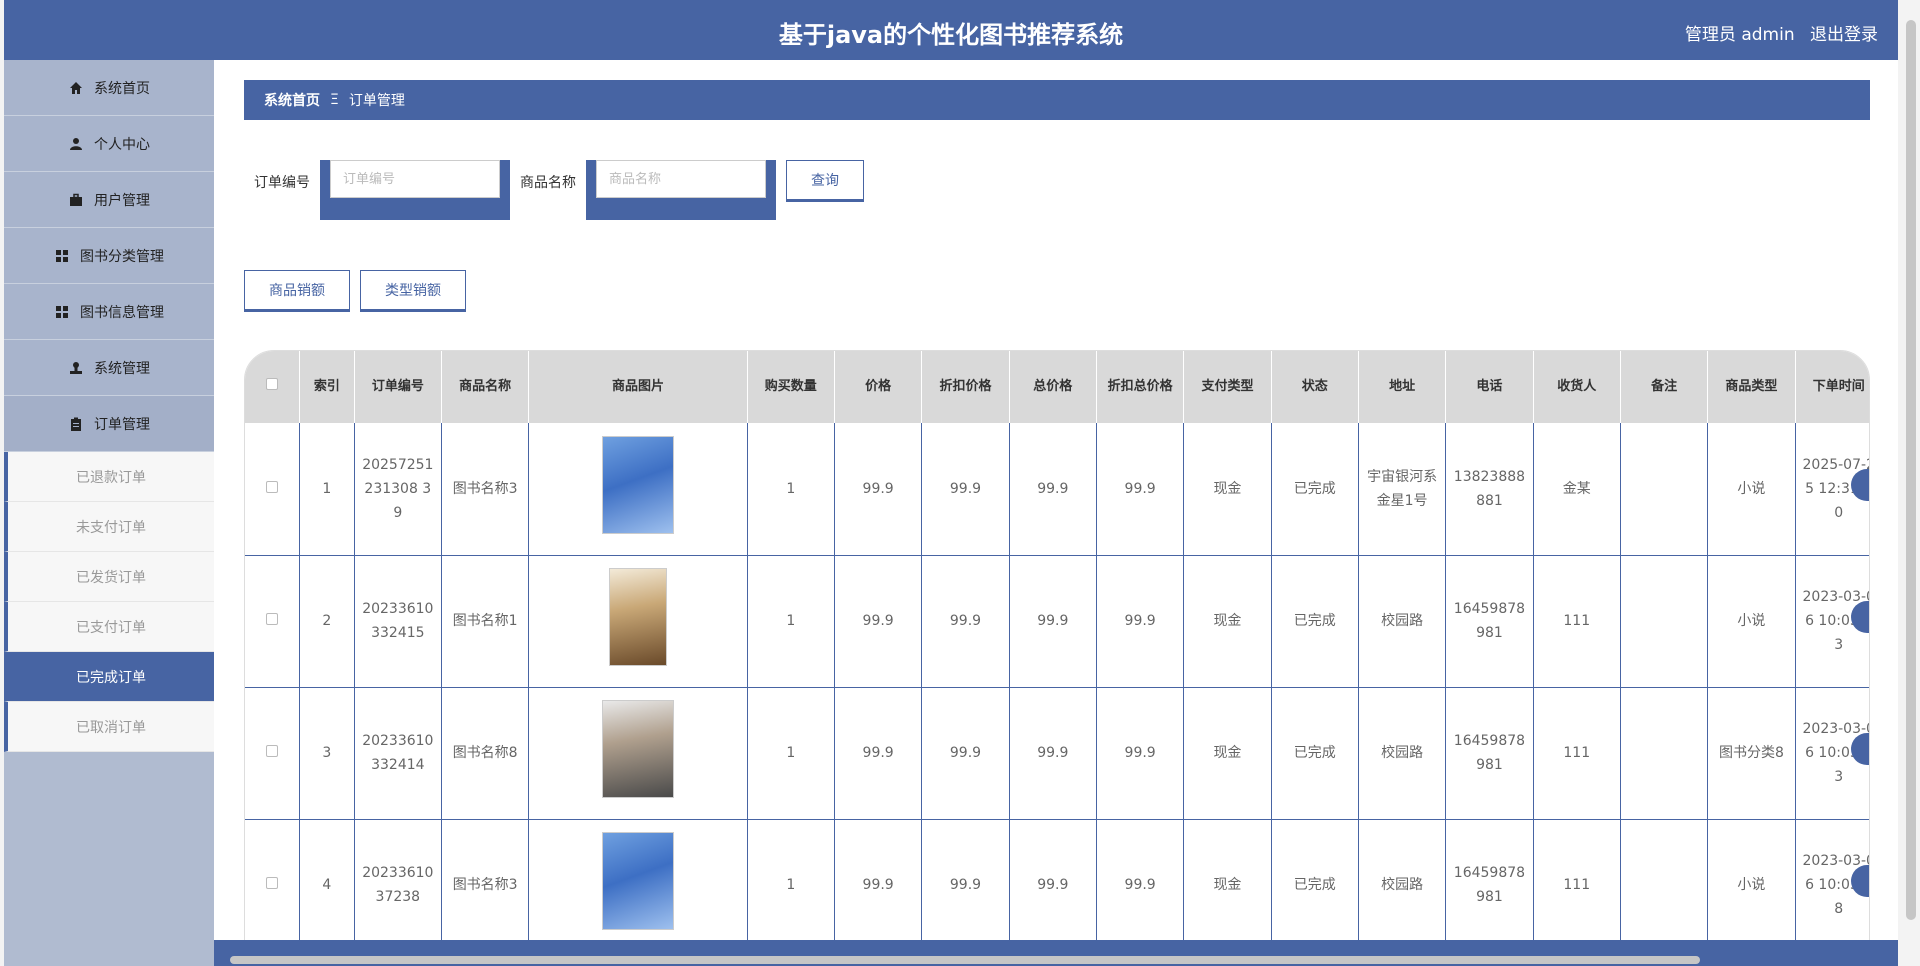  What do you see at coordinates (1664, 387) in the screenshot?
I see `column-header: 备注` at bounding box center [1664, 387].